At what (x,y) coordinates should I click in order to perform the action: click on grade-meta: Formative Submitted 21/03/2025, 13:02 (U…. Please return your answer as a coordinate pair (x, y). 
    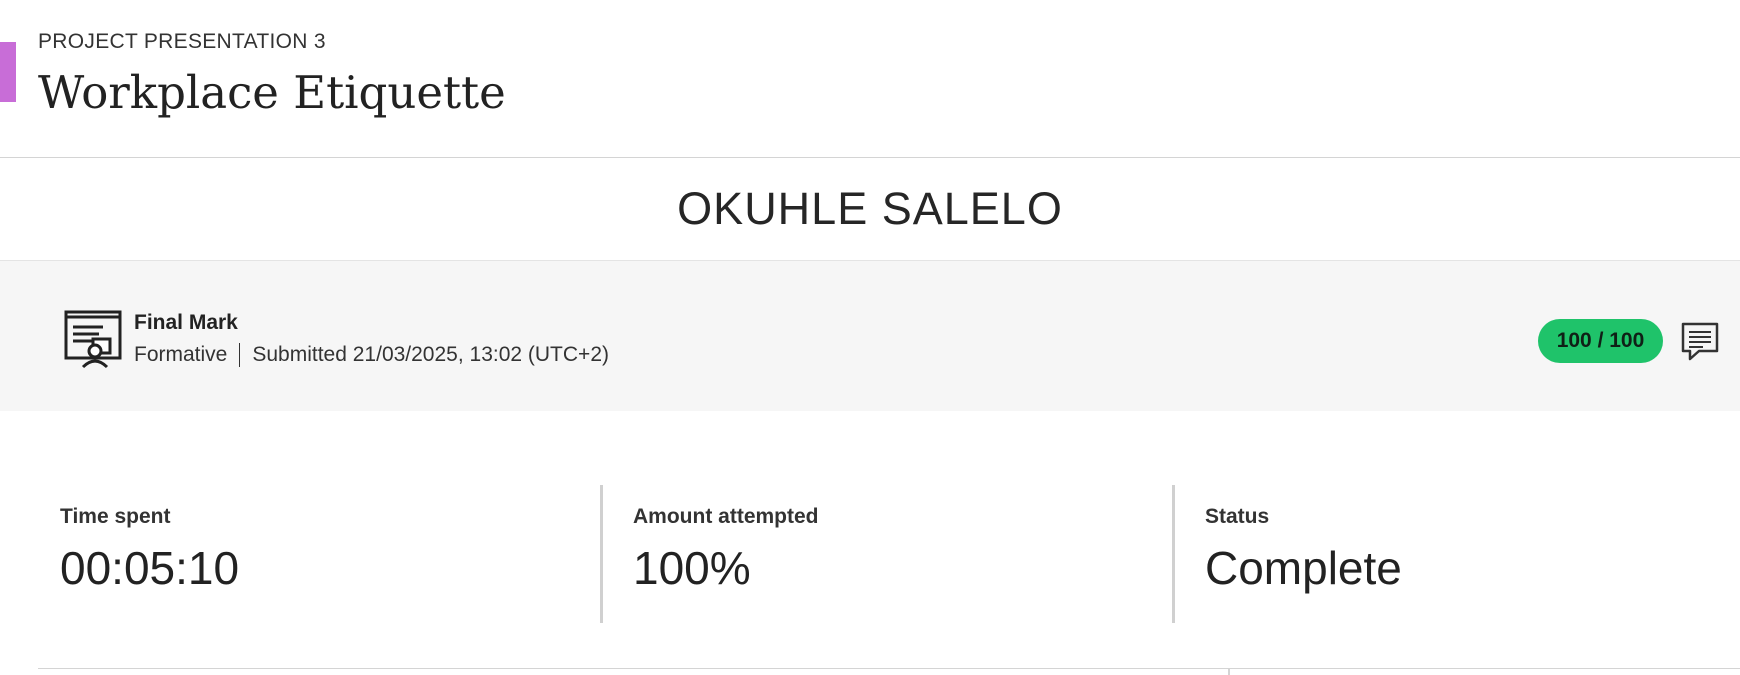
    Looking at the image, I should click on (371, 355).